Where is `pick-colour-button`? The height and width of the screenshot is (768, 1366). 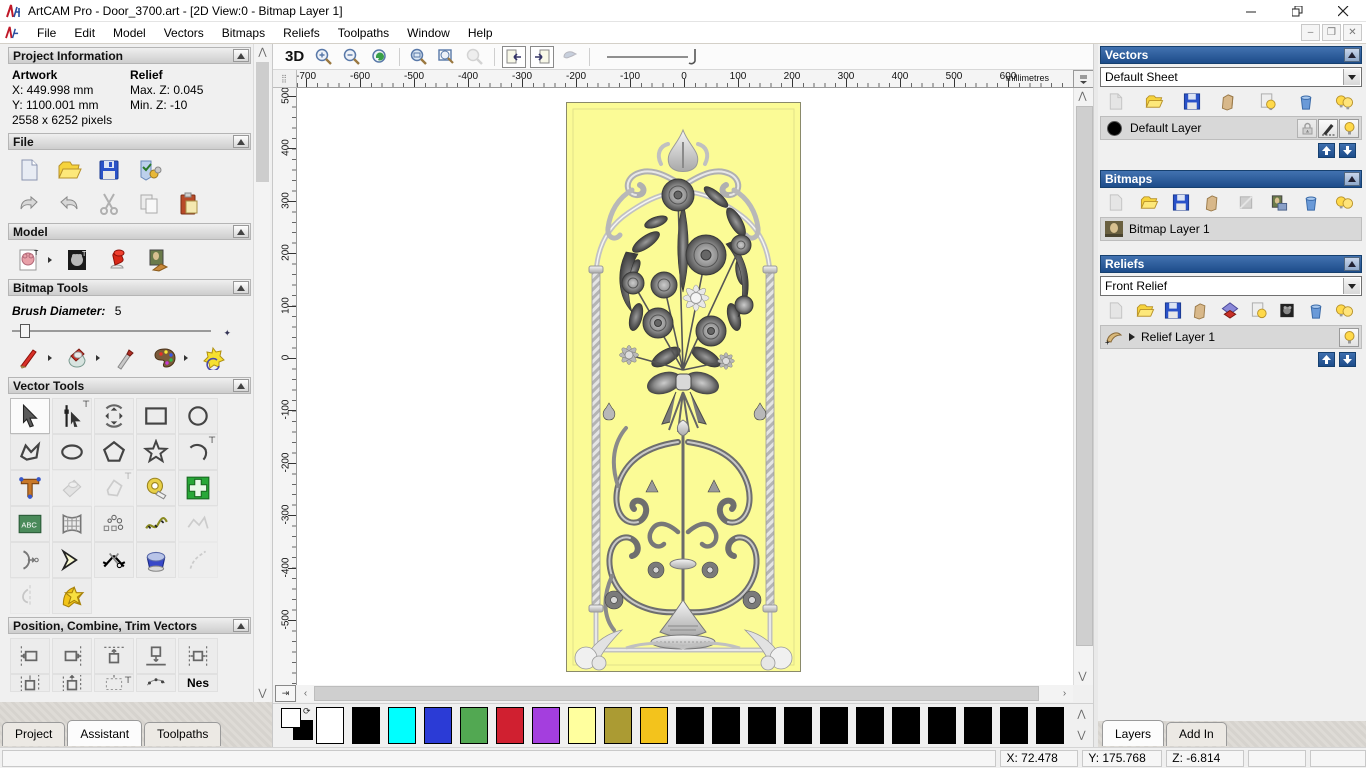
pick-colour-button is located at coordinates (125, 358).